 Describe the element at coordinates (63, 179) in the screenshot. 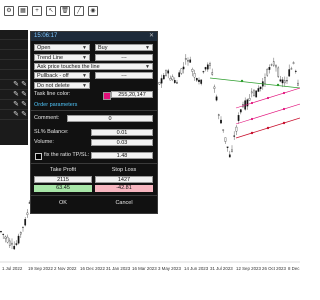

I see `take-profit-points-field: 2115` at that location.